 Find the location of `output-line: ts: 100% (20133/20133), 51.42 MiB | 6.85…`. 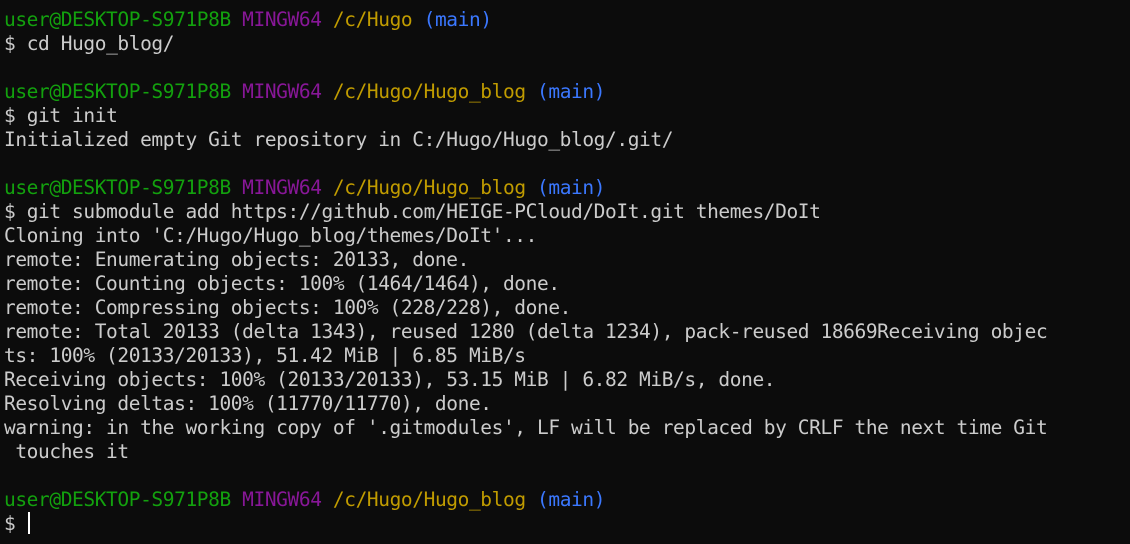

output-line: ts: 100% (20133/20133), 51.42 MiB | 6.85… is located at coordinates (265, 355).